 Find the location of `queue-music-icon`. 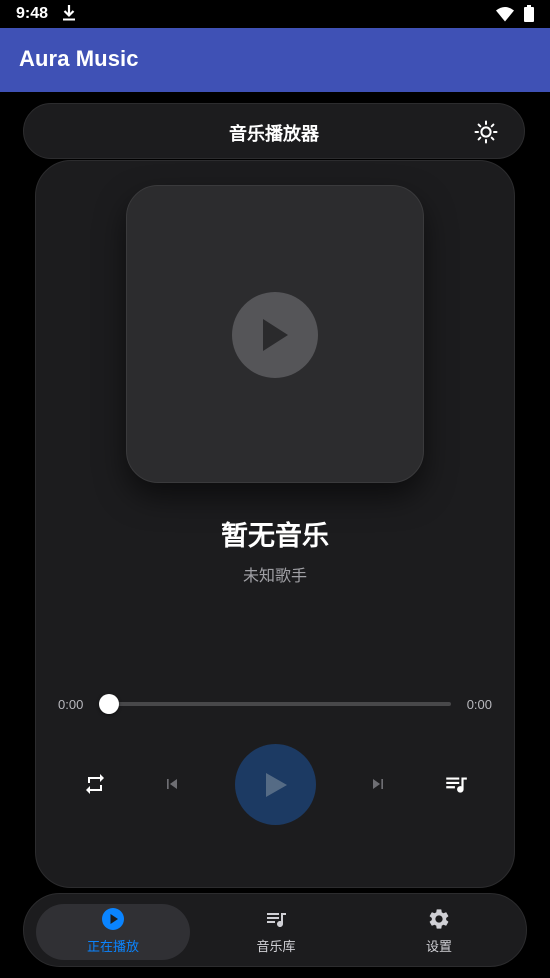

queue-music-icon is located at coordinates (456, 785).